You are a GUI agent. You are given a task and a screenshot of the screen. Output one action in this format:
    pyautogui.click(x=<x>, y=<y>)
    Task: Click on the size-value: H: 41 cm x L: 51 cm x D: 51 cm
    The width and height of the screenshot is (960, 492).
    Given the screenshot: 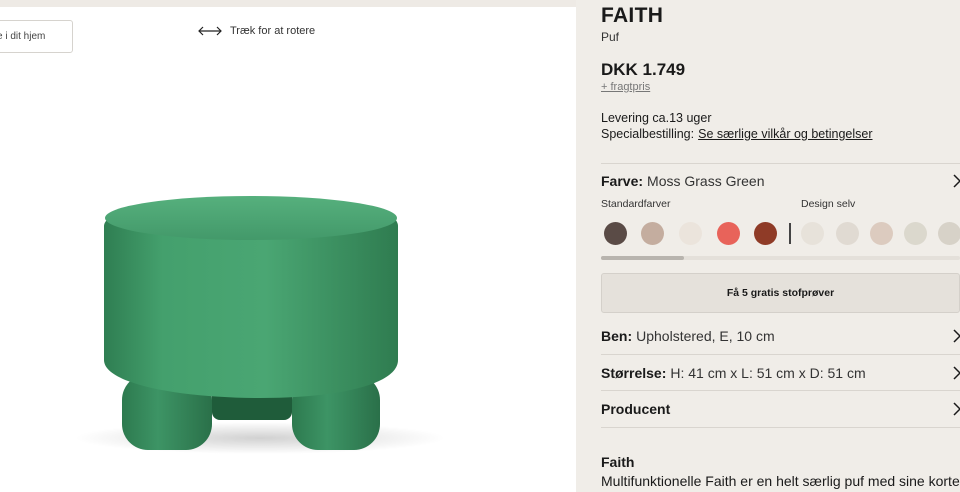 What is the action you would take?
    pyautogui.click(x=768, y=373)
    